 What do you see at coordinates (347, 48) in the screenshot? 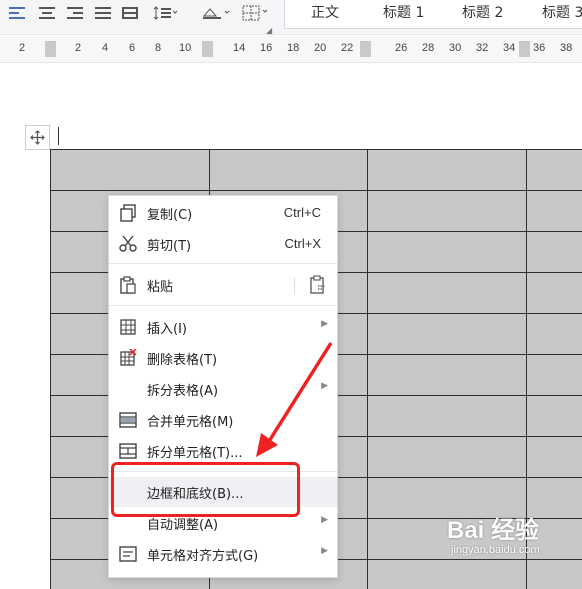
I see `ruler-number: 22` at bounding box center [347, 48].